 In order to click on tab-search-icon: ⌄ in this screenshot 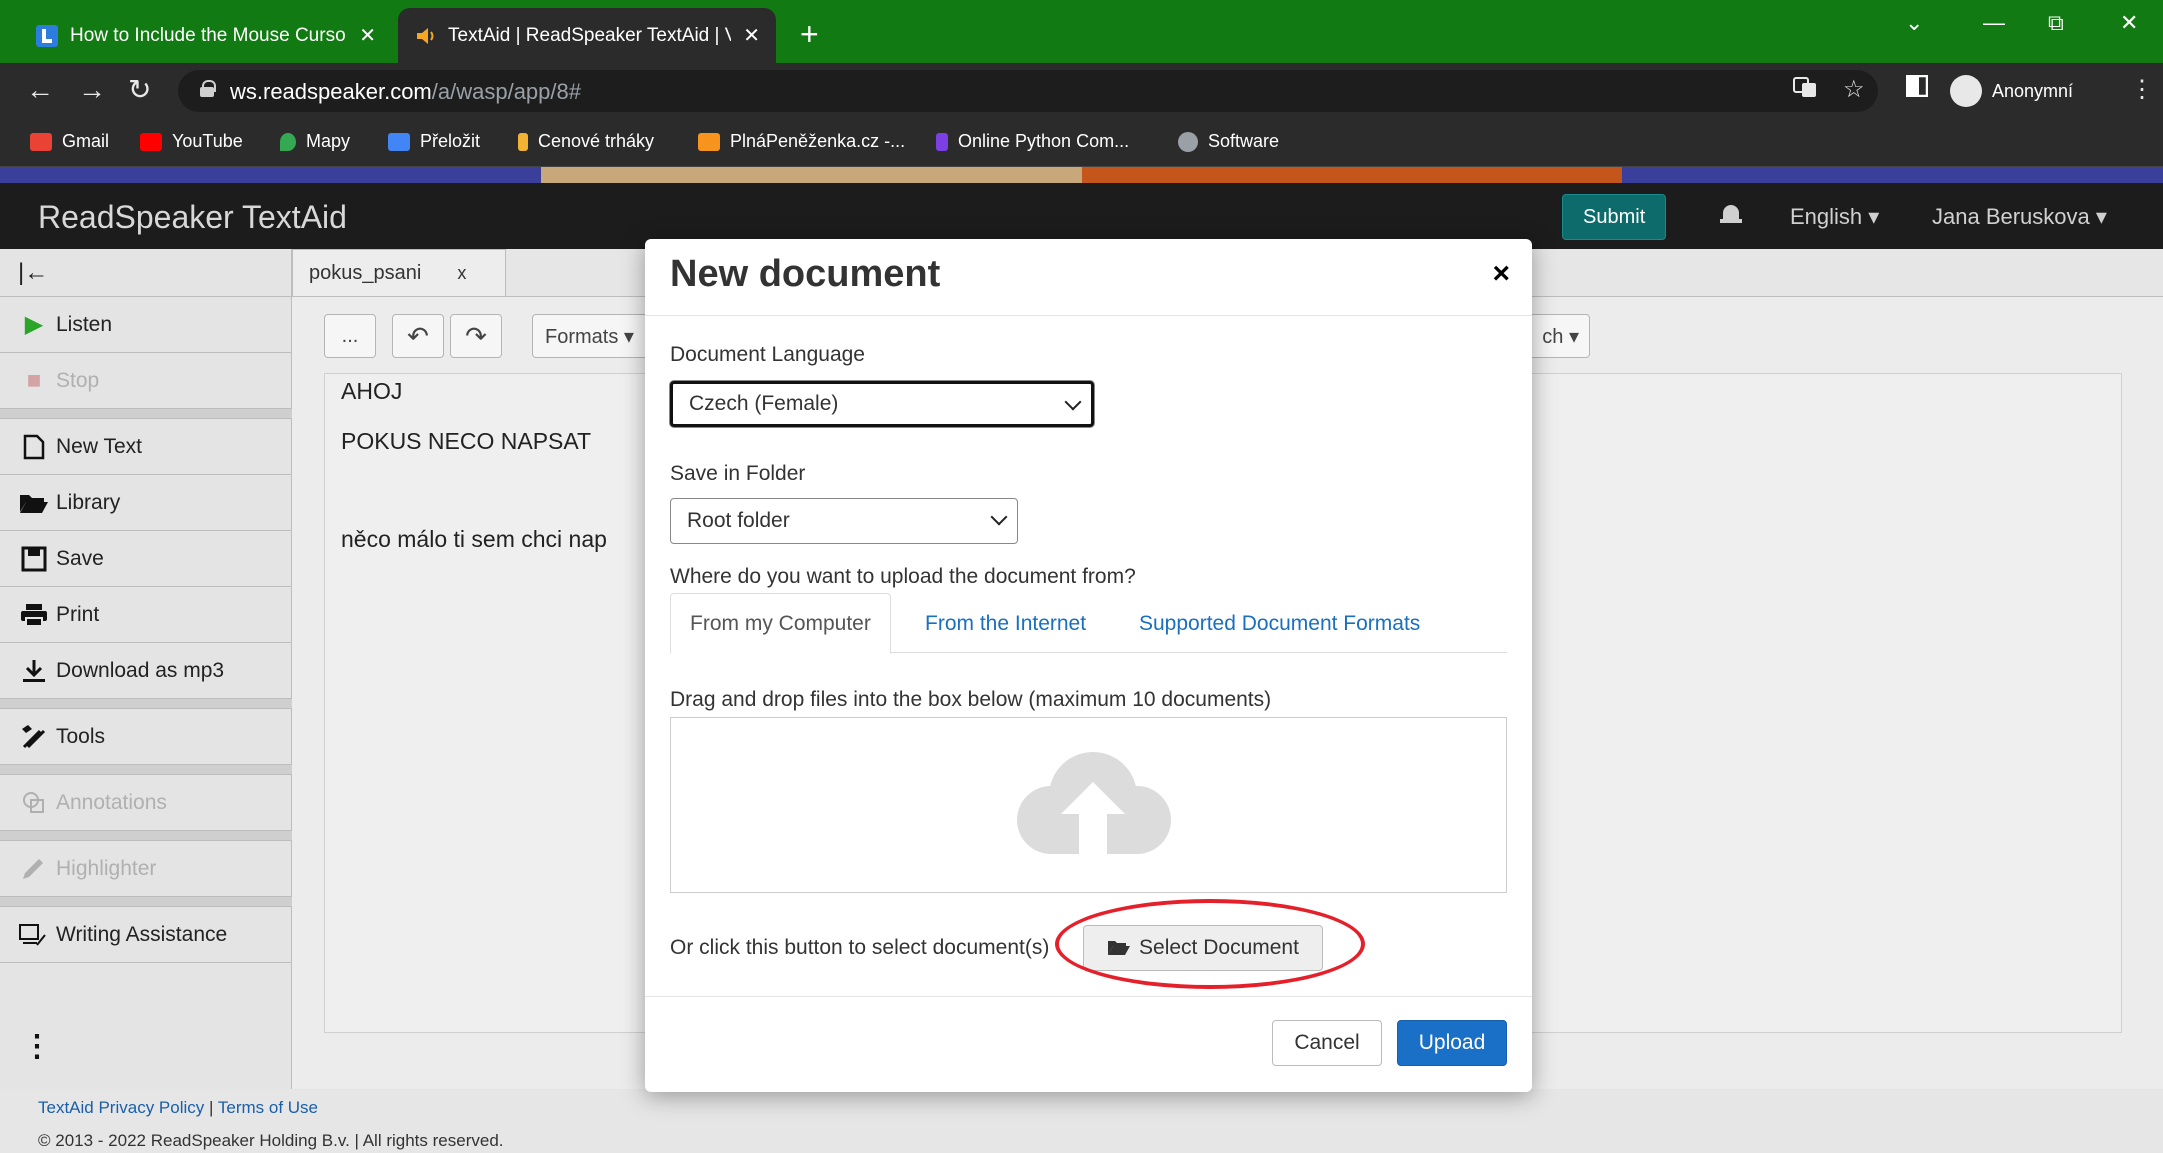, I will do `click(1914, 23)`.